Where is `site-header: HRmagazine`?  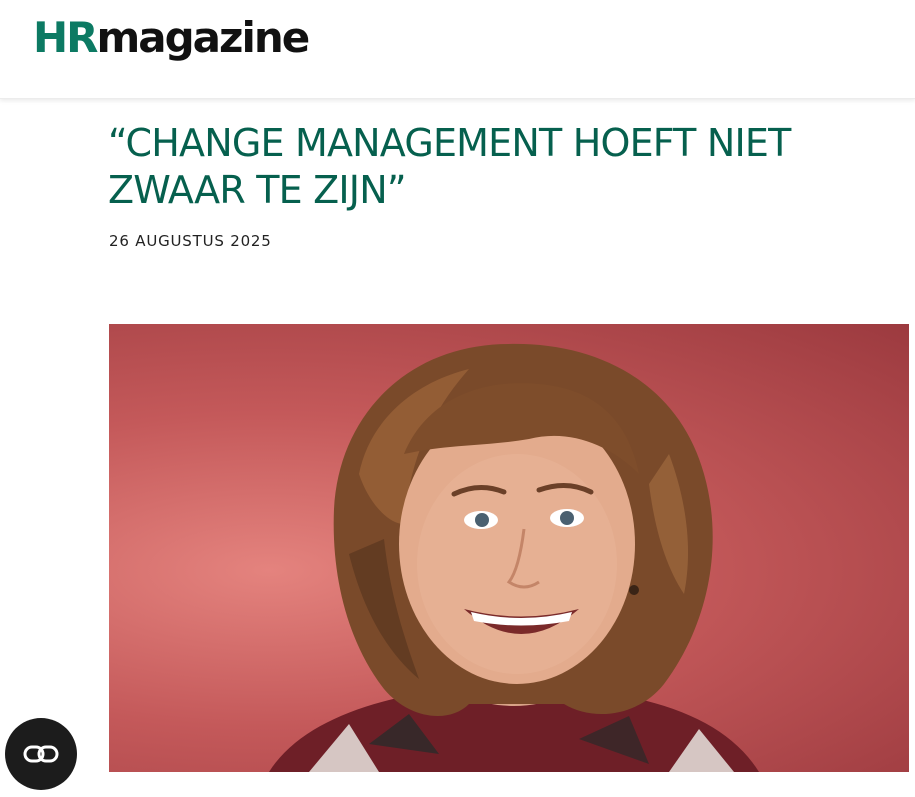
site-header: HRmagazine is located at coordinates (457, 49).